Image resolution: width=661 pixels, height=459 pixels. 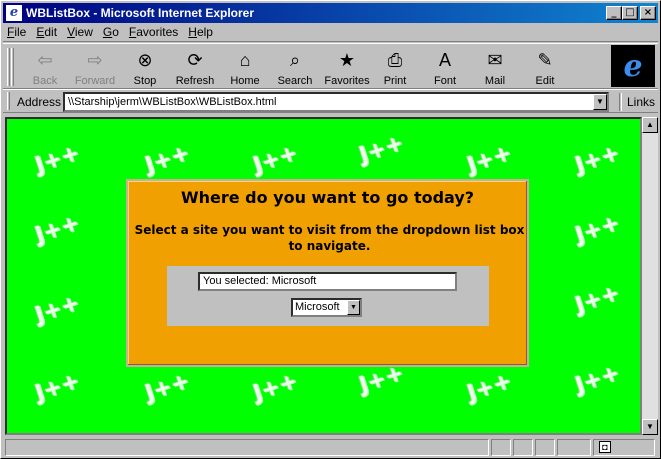 What do you see at coordinates (495, 60) in the screenshot?
I see `mail-icon: ✉` at bounding box center [495, 60].